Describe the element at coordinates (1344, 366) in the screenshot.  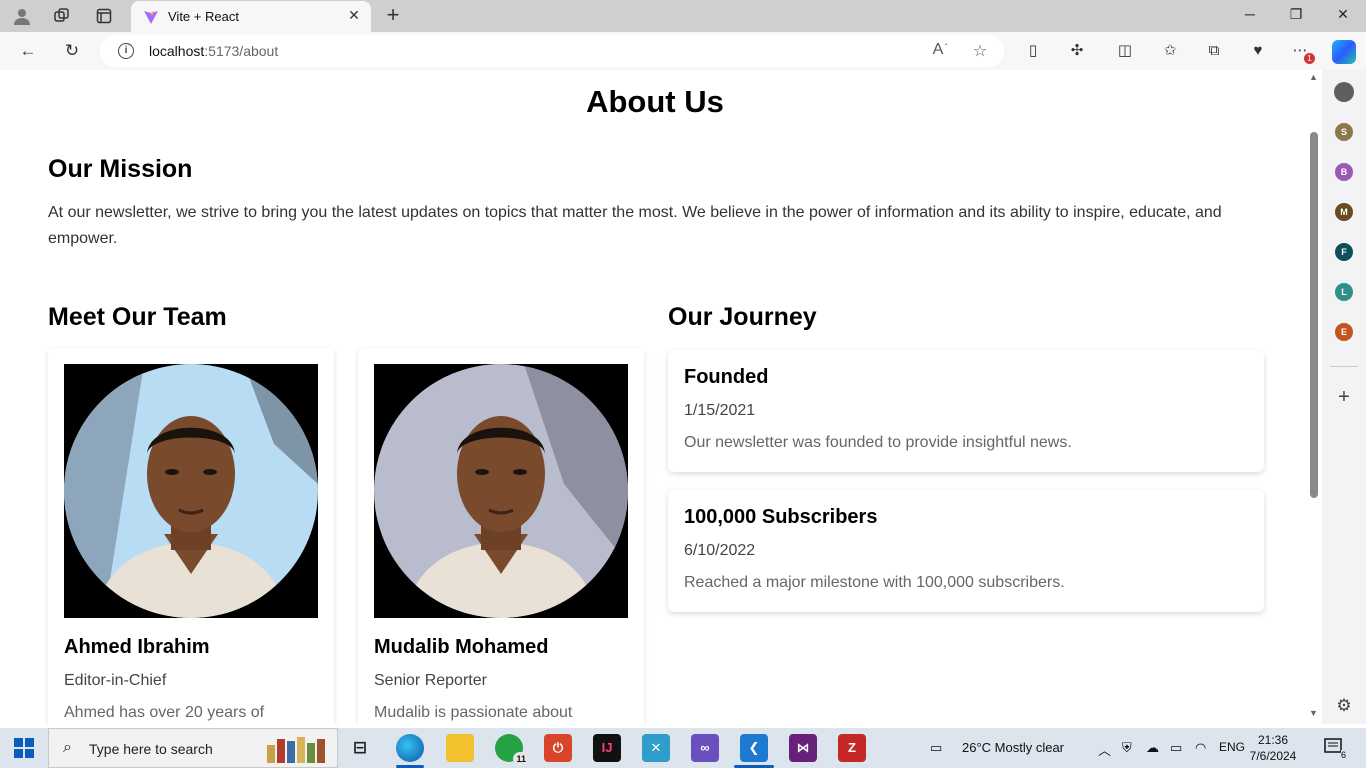
I see `sidebar-divider` at that location.